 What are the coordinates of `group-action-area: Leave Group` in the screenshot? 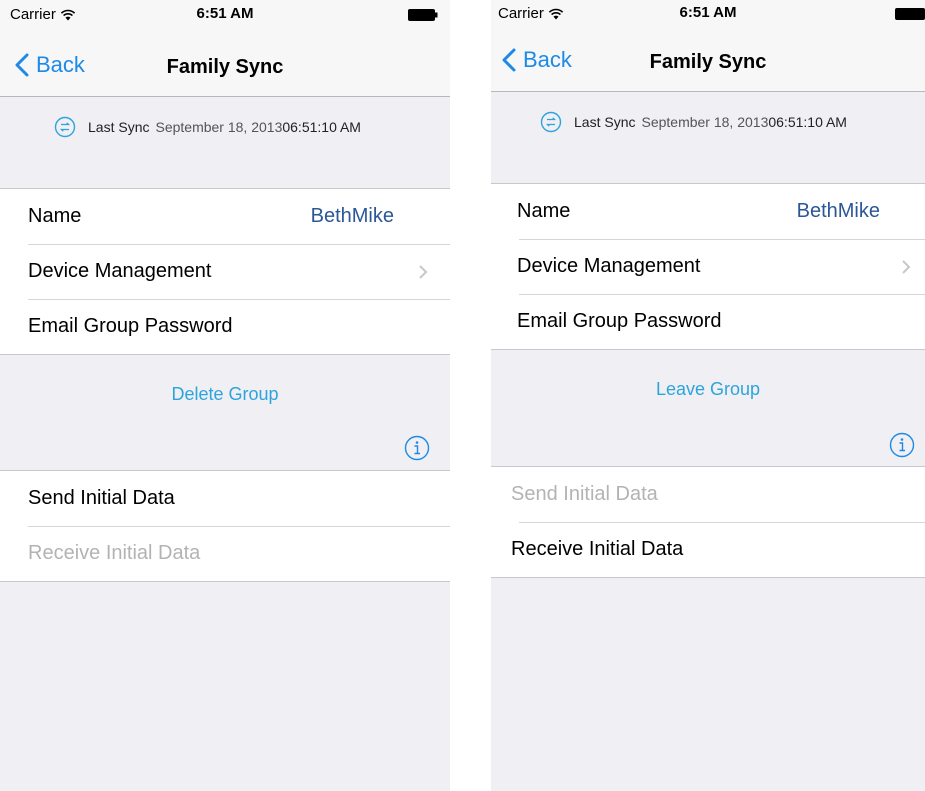 It's located at (708, 408).